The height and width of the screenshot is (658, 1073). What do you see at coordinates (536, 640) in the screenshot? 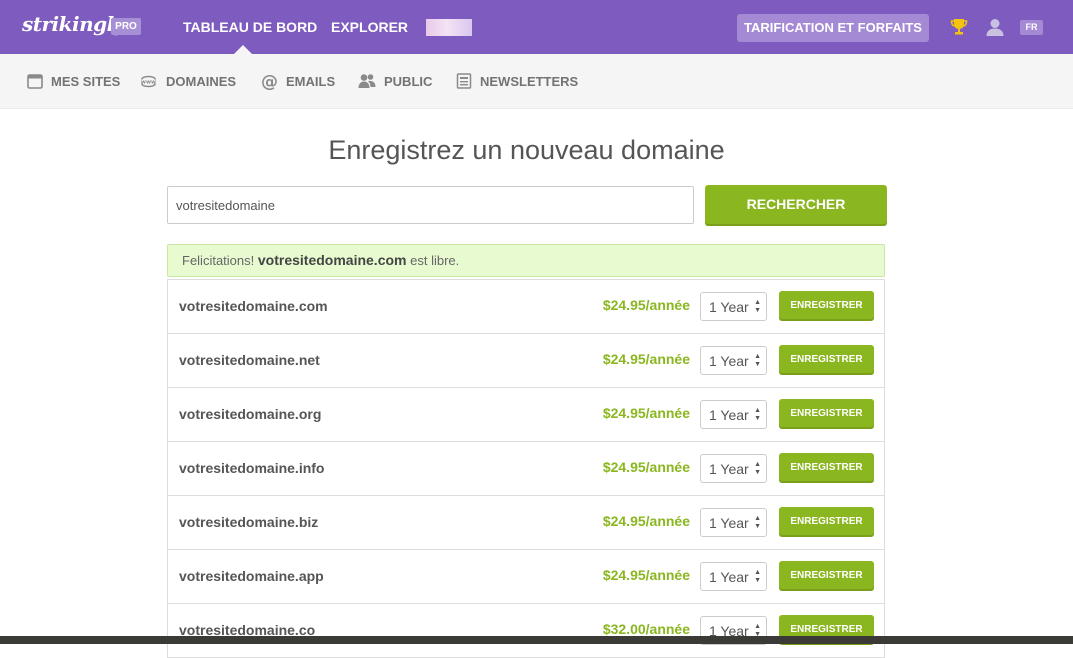
I see `os-taskbar` at bounding box center [536, 640].